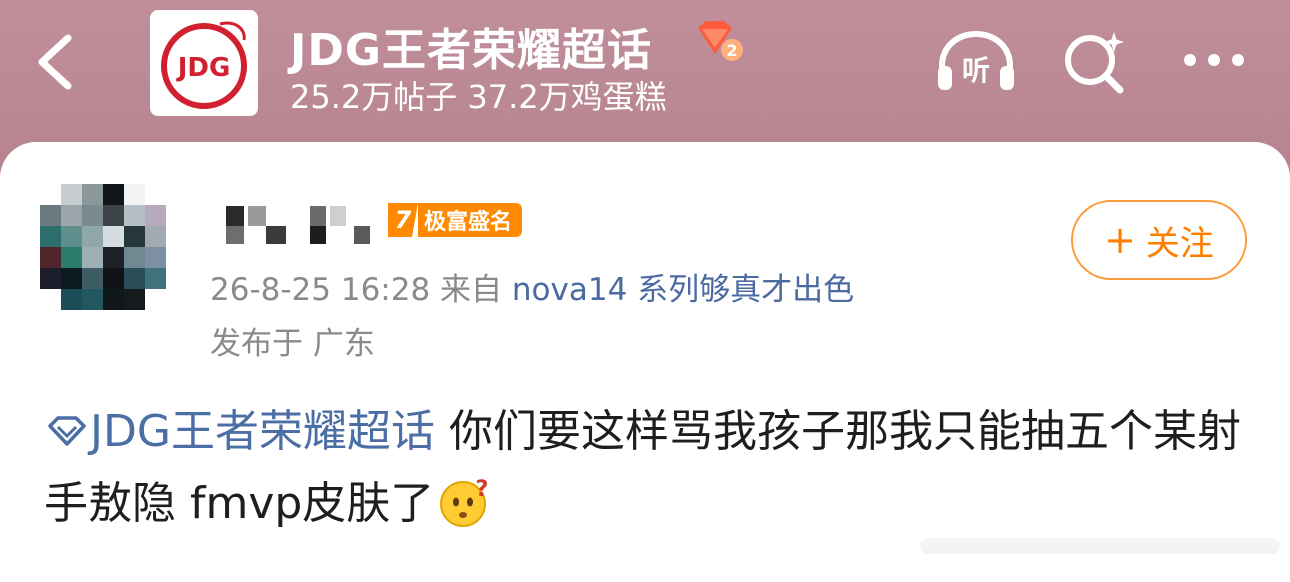 The height and width of the screenshot is (582, 1290). What do you see at coordinates (976, 70) in the screenshot?
I see `listen-label: 听` at bounding box center [976, 70].